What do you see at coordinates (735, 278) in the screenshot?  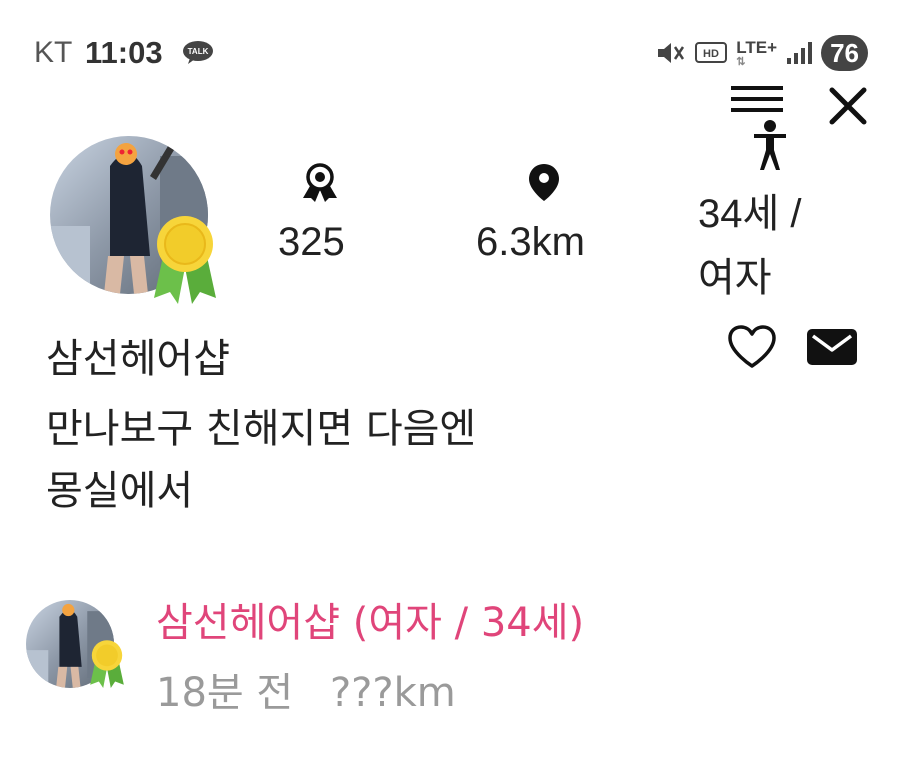 I see `gender-label: 여자` at bounding box center [735, 278].